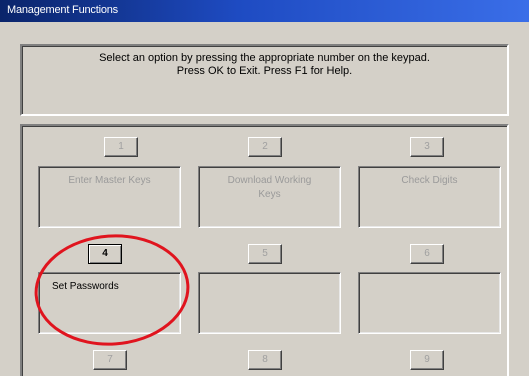 This screenshot has width=529, height=376. Describe the element at coordinates (429, 180) in the screenshot. I see `option-label: Check Digits` at that location.